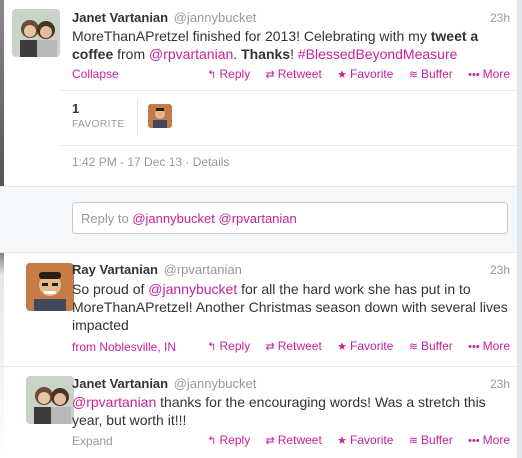 This screenshot has height=458, width=522. I want to click on author-name: Ray Vartanian, so click(115, 269).